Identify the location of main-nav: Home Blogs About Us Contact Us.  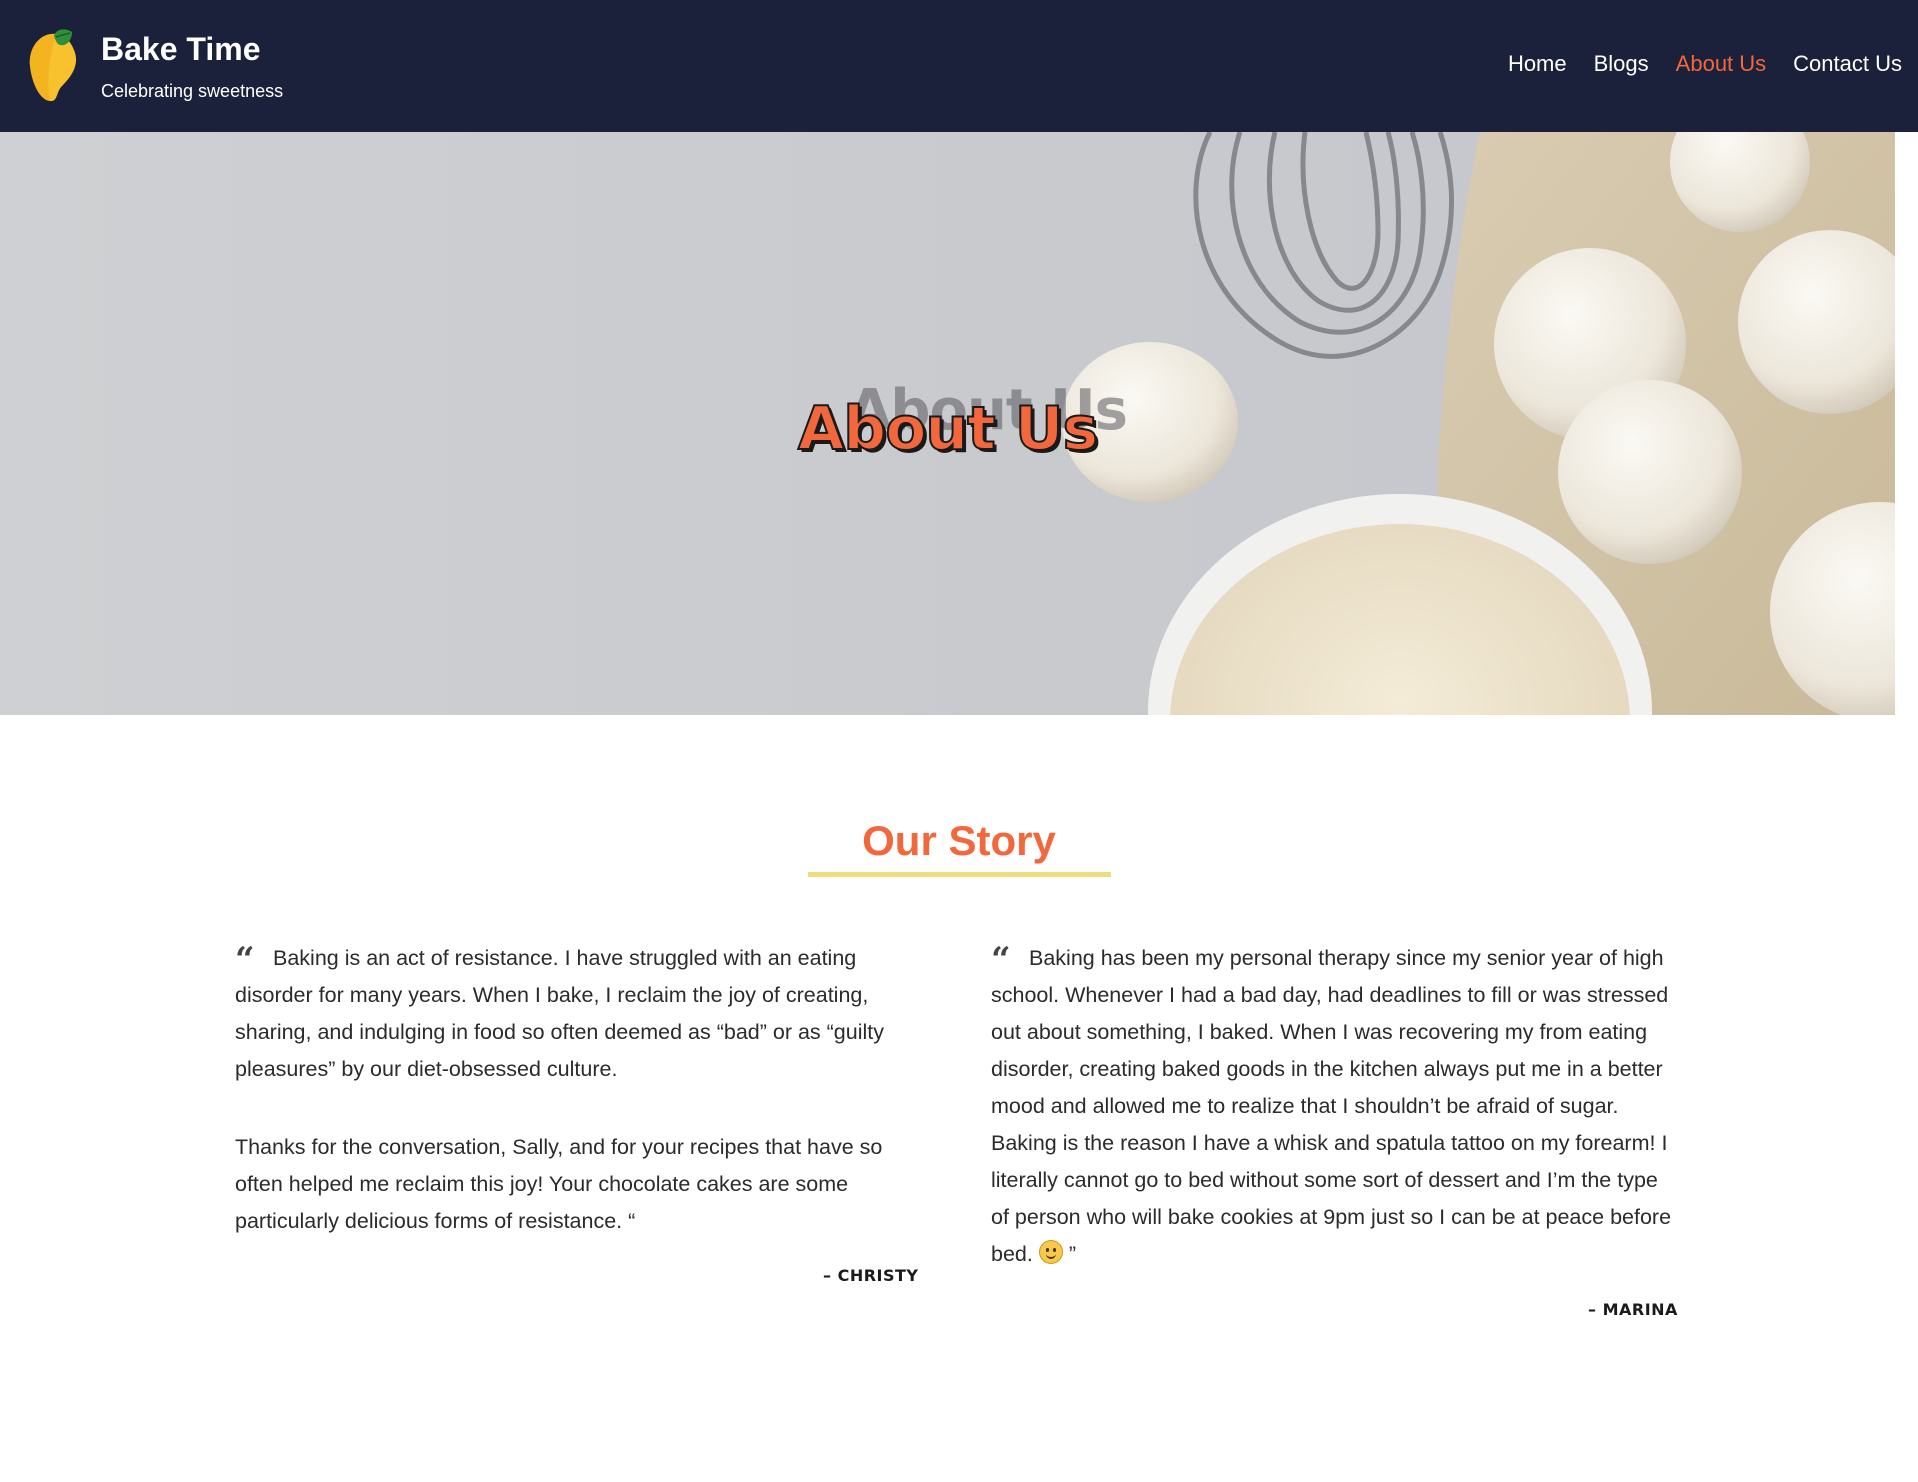
(1691, 64).